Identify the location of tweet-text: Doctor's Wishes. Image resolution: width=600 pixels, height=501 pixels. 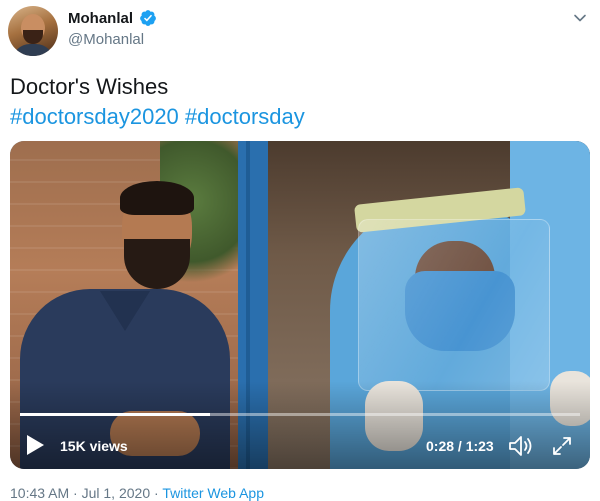
(89, 86).